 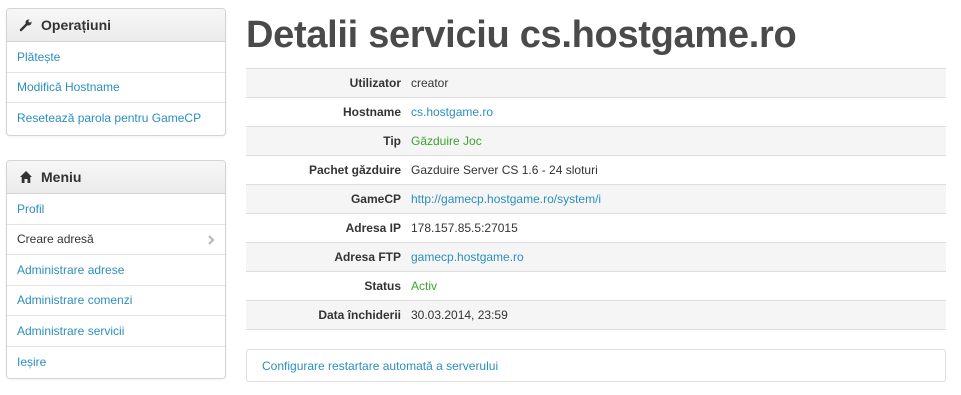 What do you see at coordinates (392, 141) in the screenshot?
I see `detail-label: Tip` at bounding box center [392, 141].